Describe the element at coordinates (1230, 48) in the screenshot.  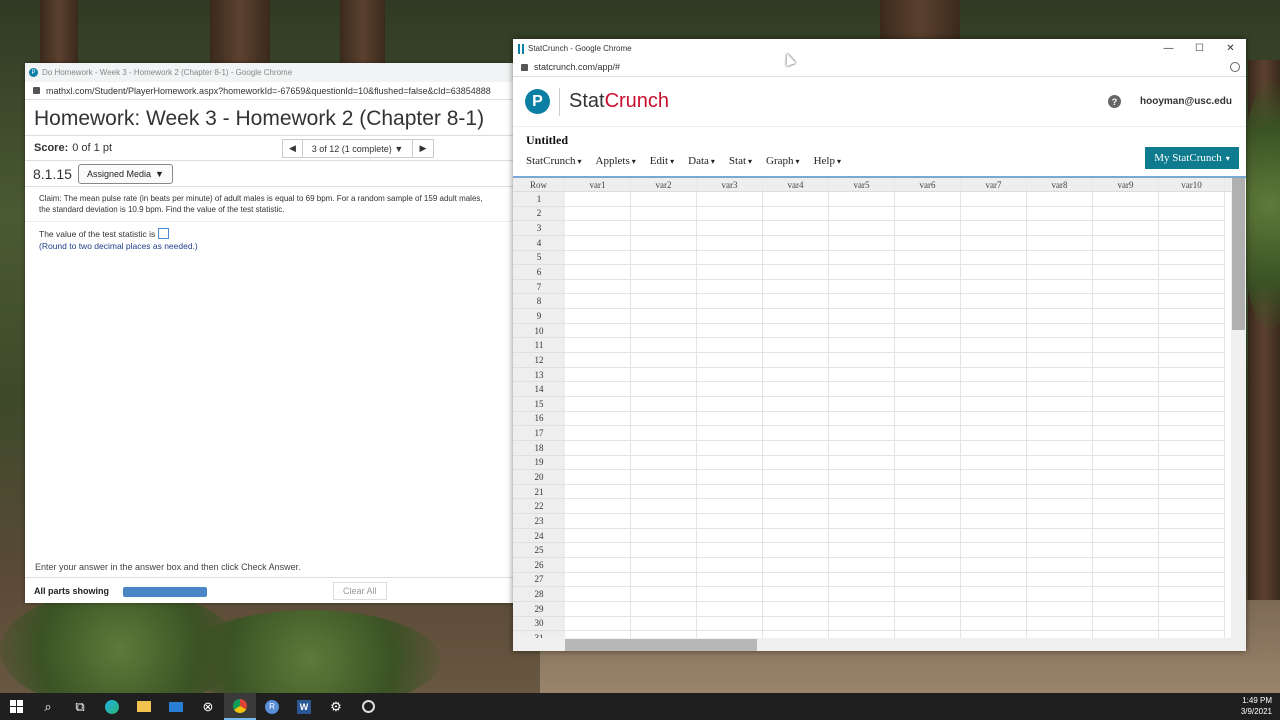
I see `close-icon: ✕` at that location.